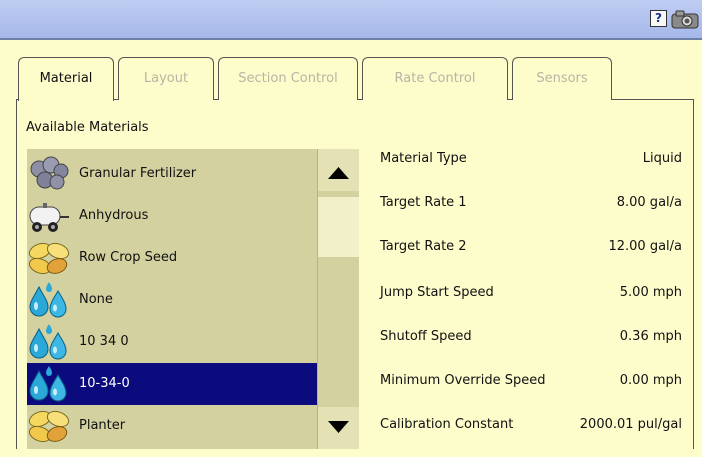 This screenshot has height=457, width=702. What do you see at coordinates (685, 19) in the screenshot?
I see `camera-icon` at bounding box center [685, 19].